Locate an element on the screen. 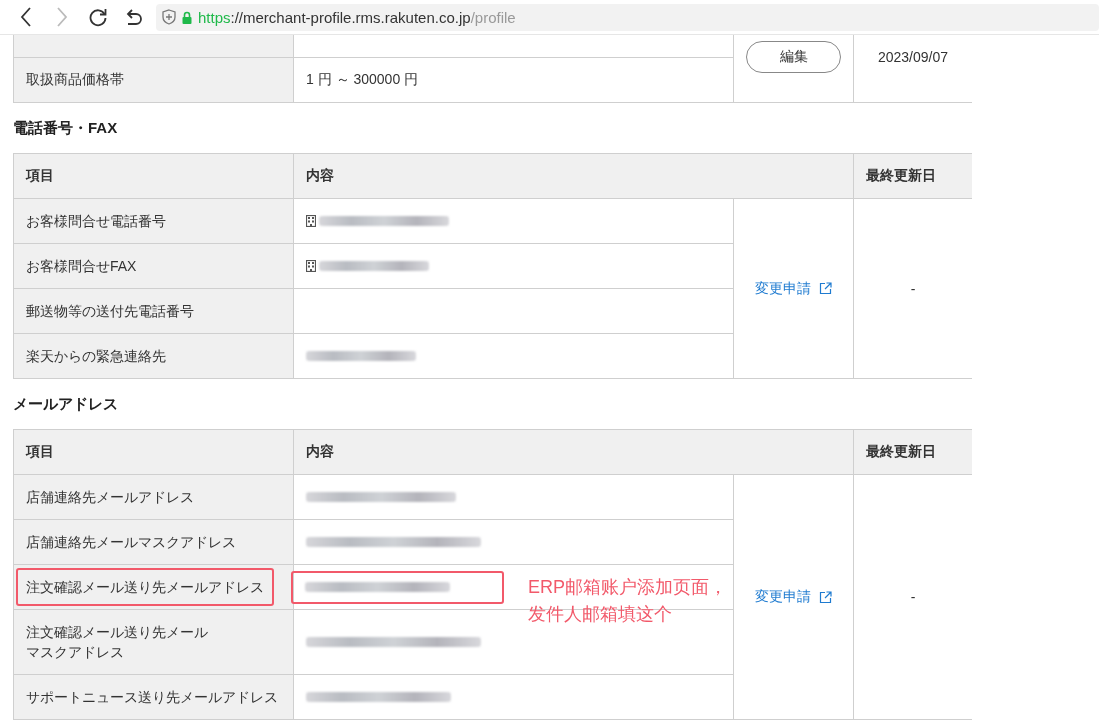  section-heading: 電話番号・FAX is located at coordinates (66, 127).